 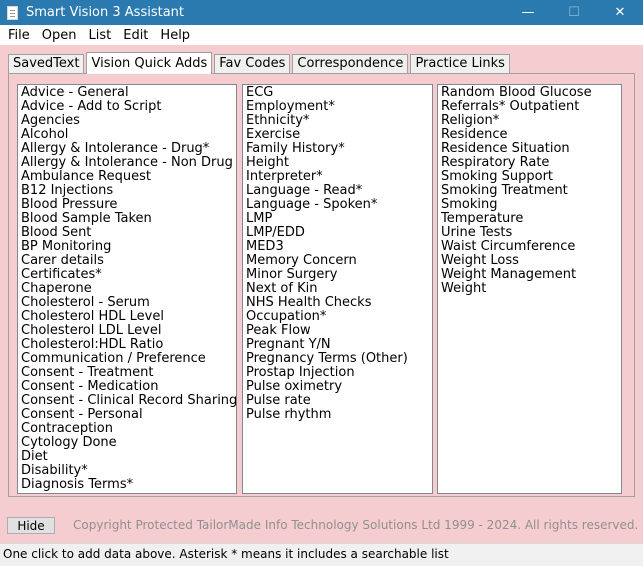 What do you see at coordinates (337, 135) in the screenshot?
I see `list-item: Exercise` at bounding box center [337, 135].